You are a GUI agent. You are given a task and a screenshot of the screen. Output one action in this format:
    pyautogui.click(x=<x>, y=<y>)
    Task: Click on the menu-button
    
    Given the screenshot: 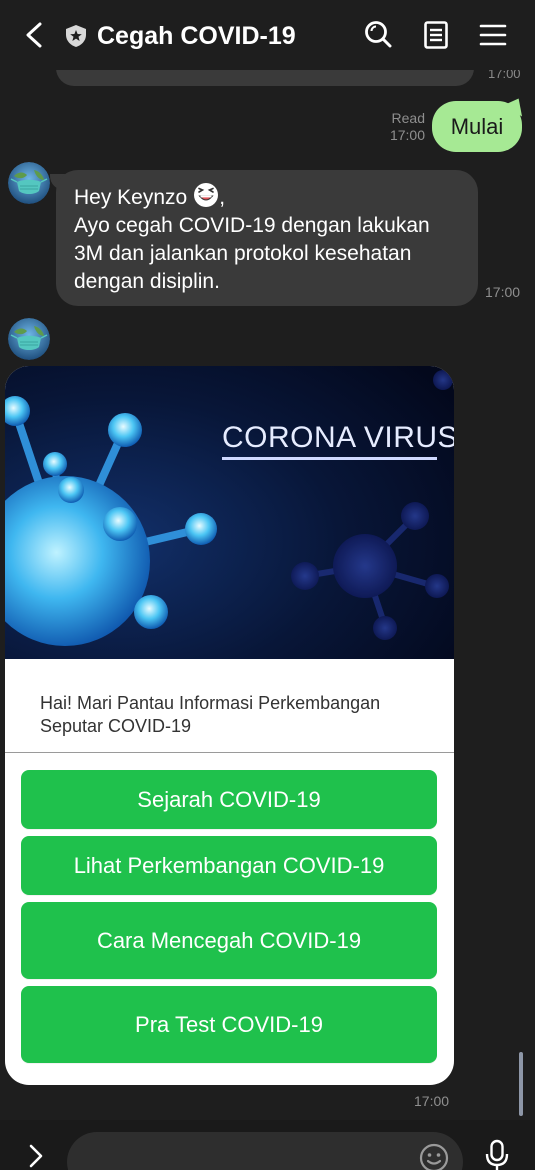 What is the action you would take?
    pyautogui.click(x=494, y=35)
    